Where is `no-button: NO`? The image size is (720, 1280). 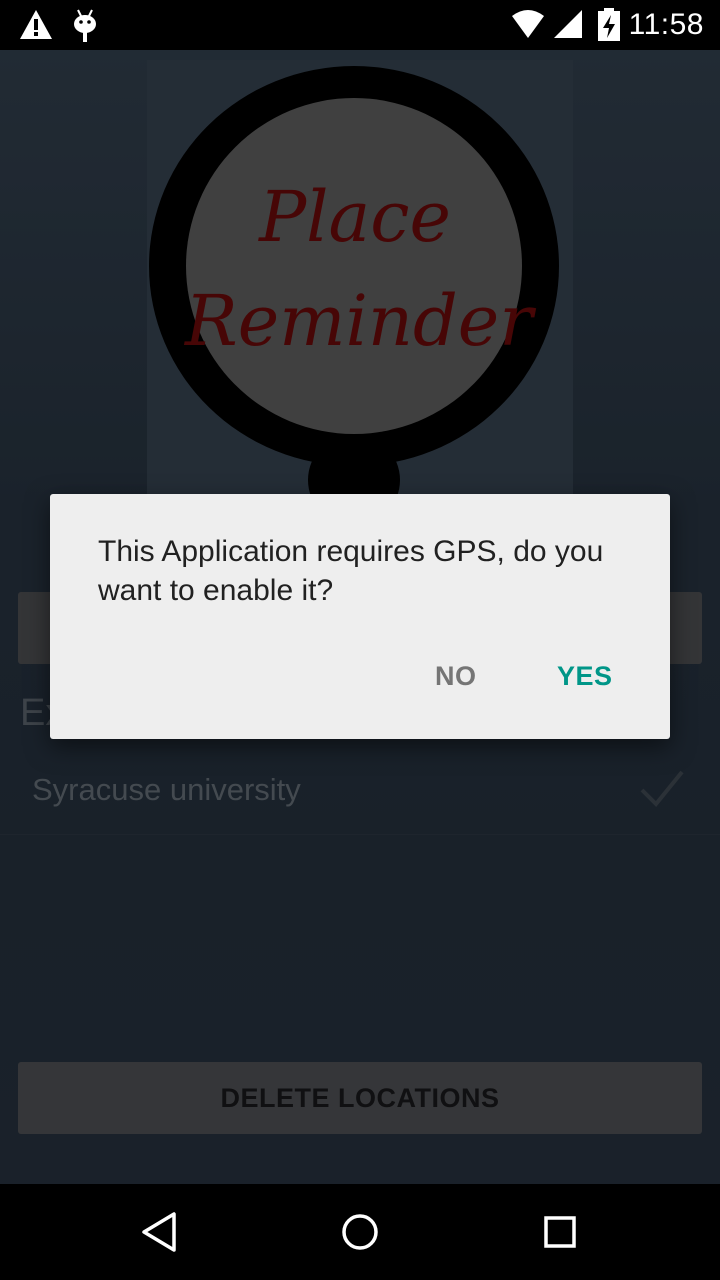
no-button: NO is located at coordinates (456, 676).